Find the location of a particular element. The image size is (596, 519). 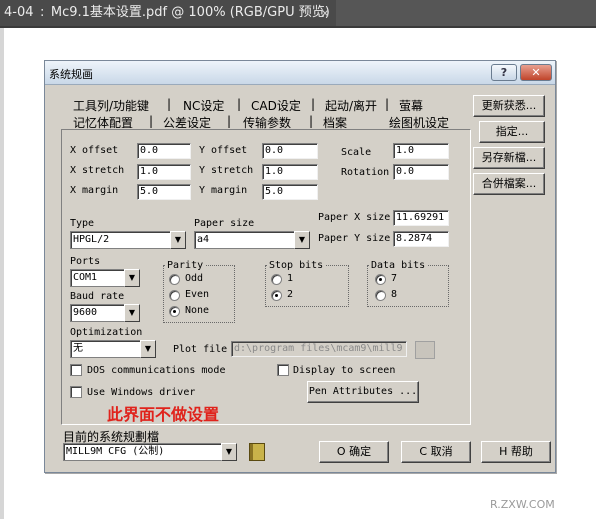

x-margin-label: X margin is located at coordinates (94, 190).